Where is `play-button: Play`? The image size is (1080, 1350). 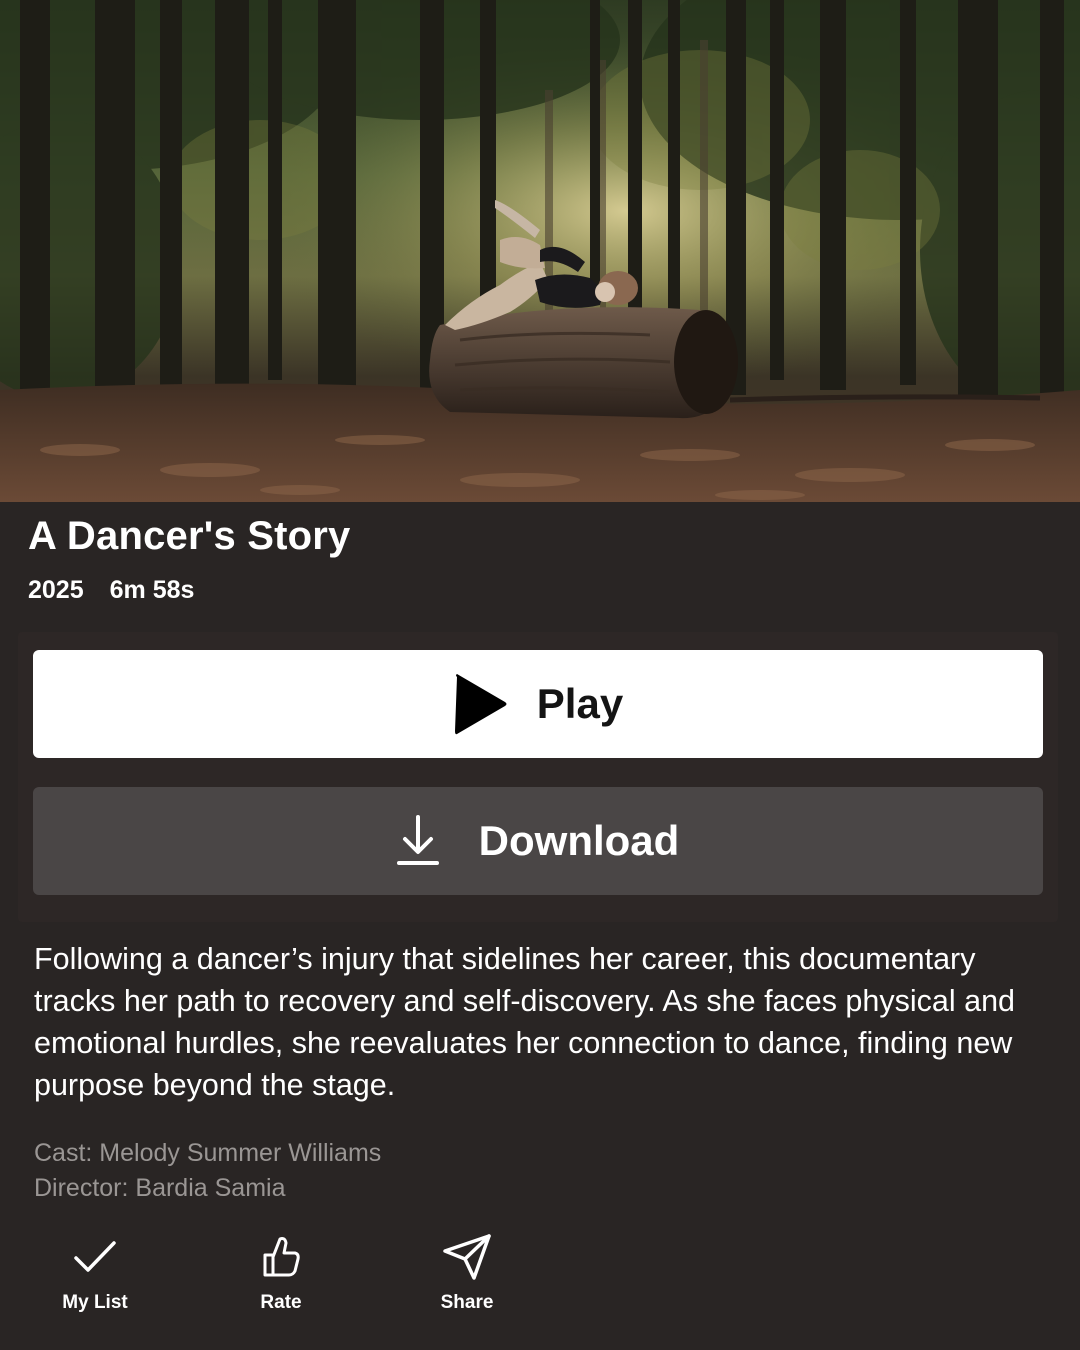
play-button: Play is located at coordinates (538, 704).